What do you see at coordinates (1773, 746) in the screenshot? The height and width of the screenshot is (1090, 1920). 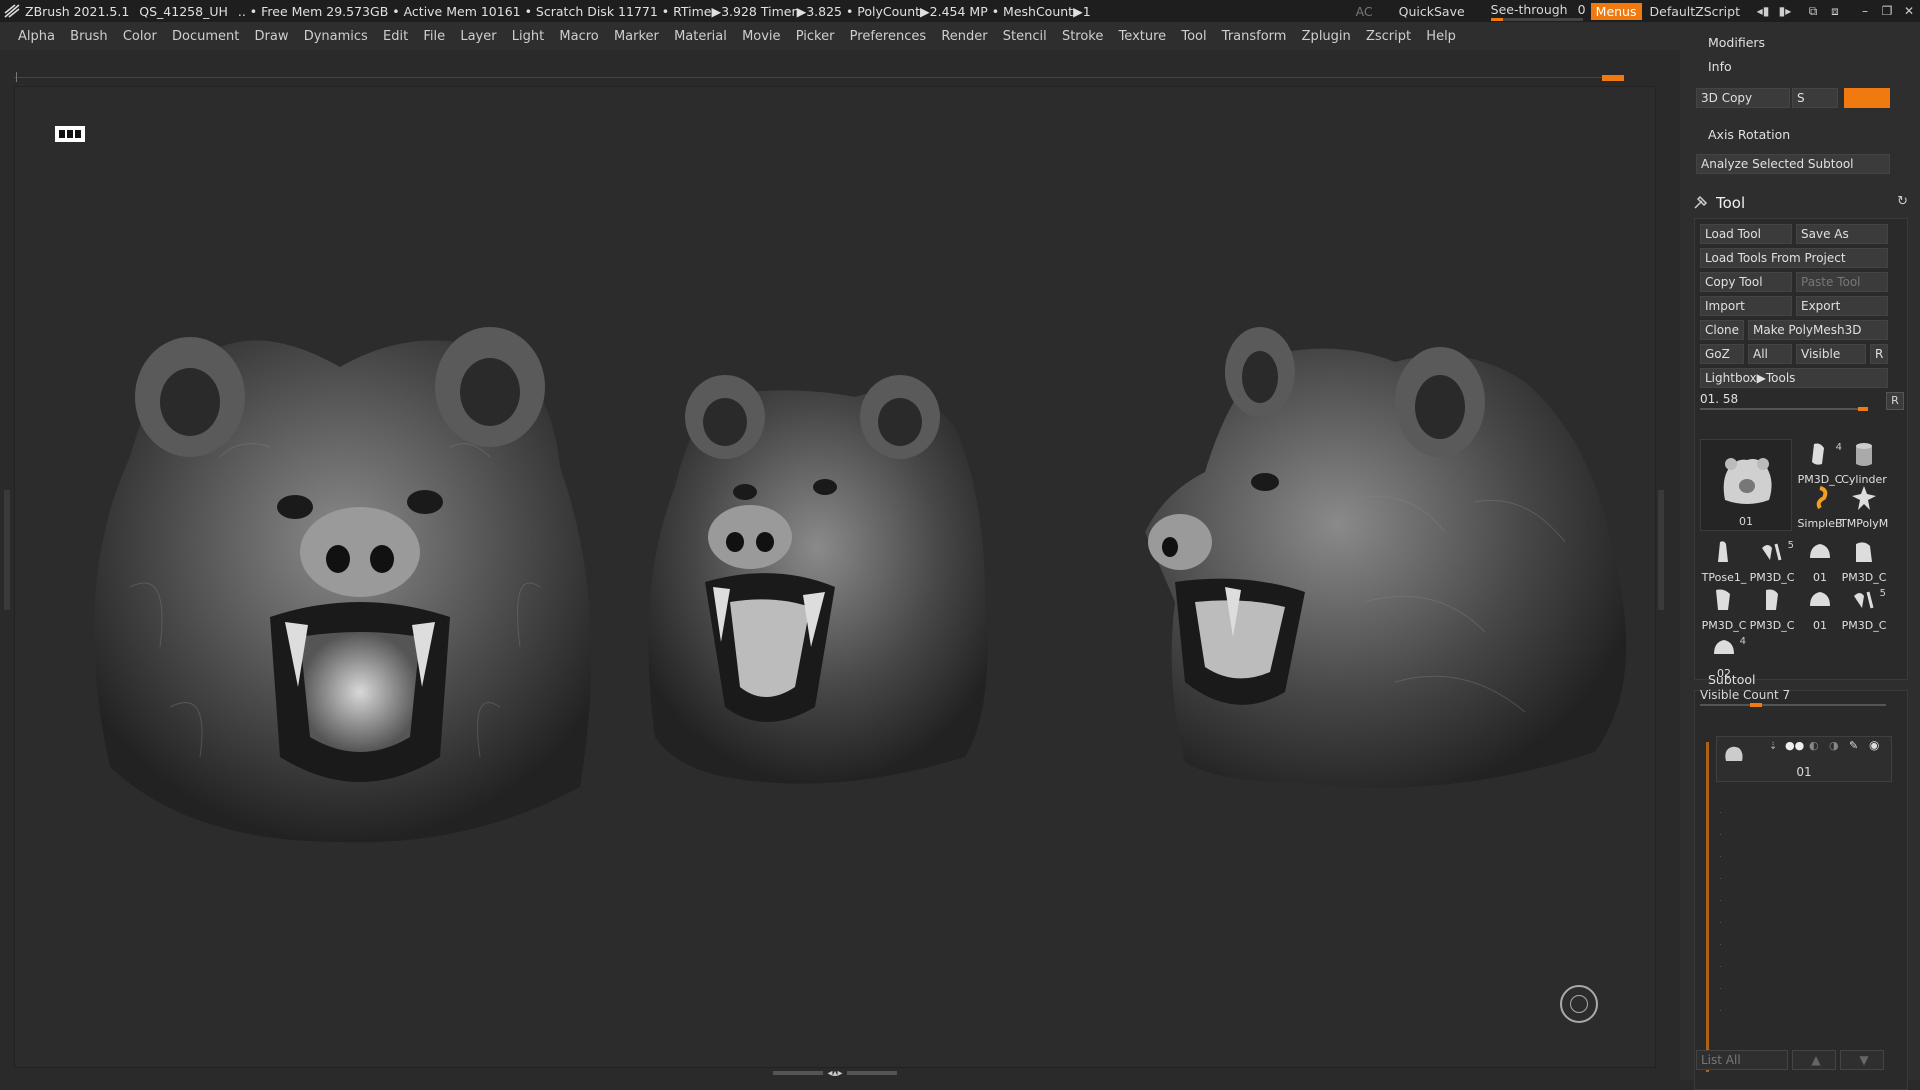 I see `subtool-arrow-icon: ⇣` at bounding box center [1773, 746].